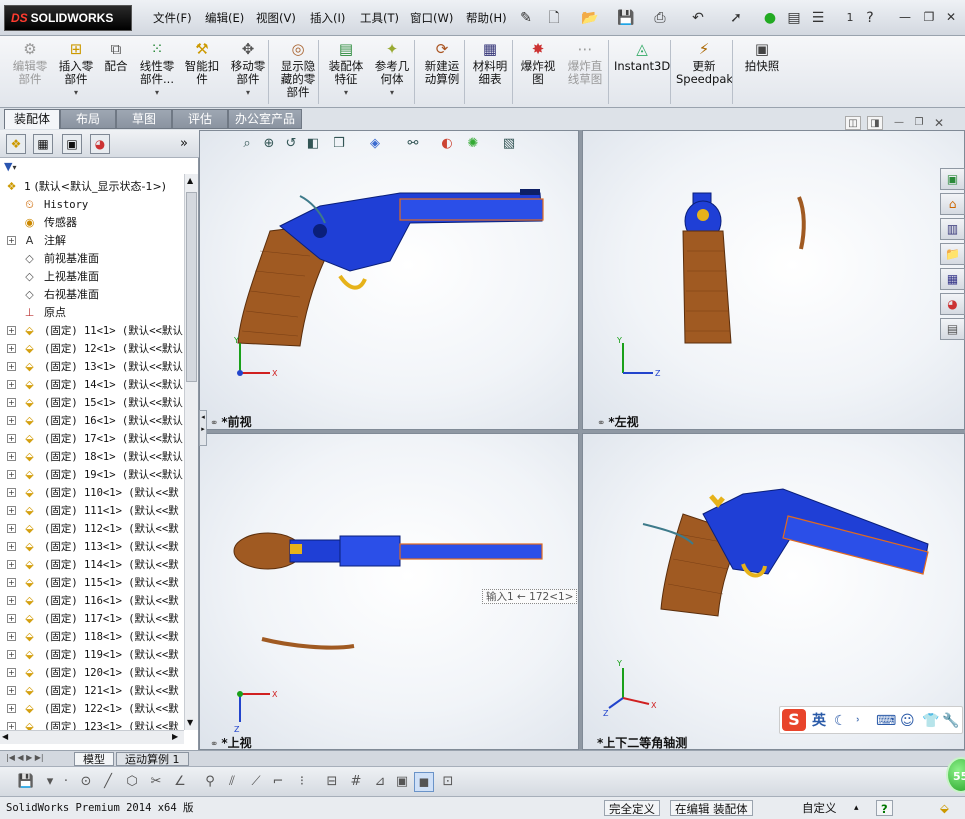 This screenshot has width=965, height=819. Describe the element at coordinates (356, 782) in the screenshot. I see `grid-icon: #` at that location.